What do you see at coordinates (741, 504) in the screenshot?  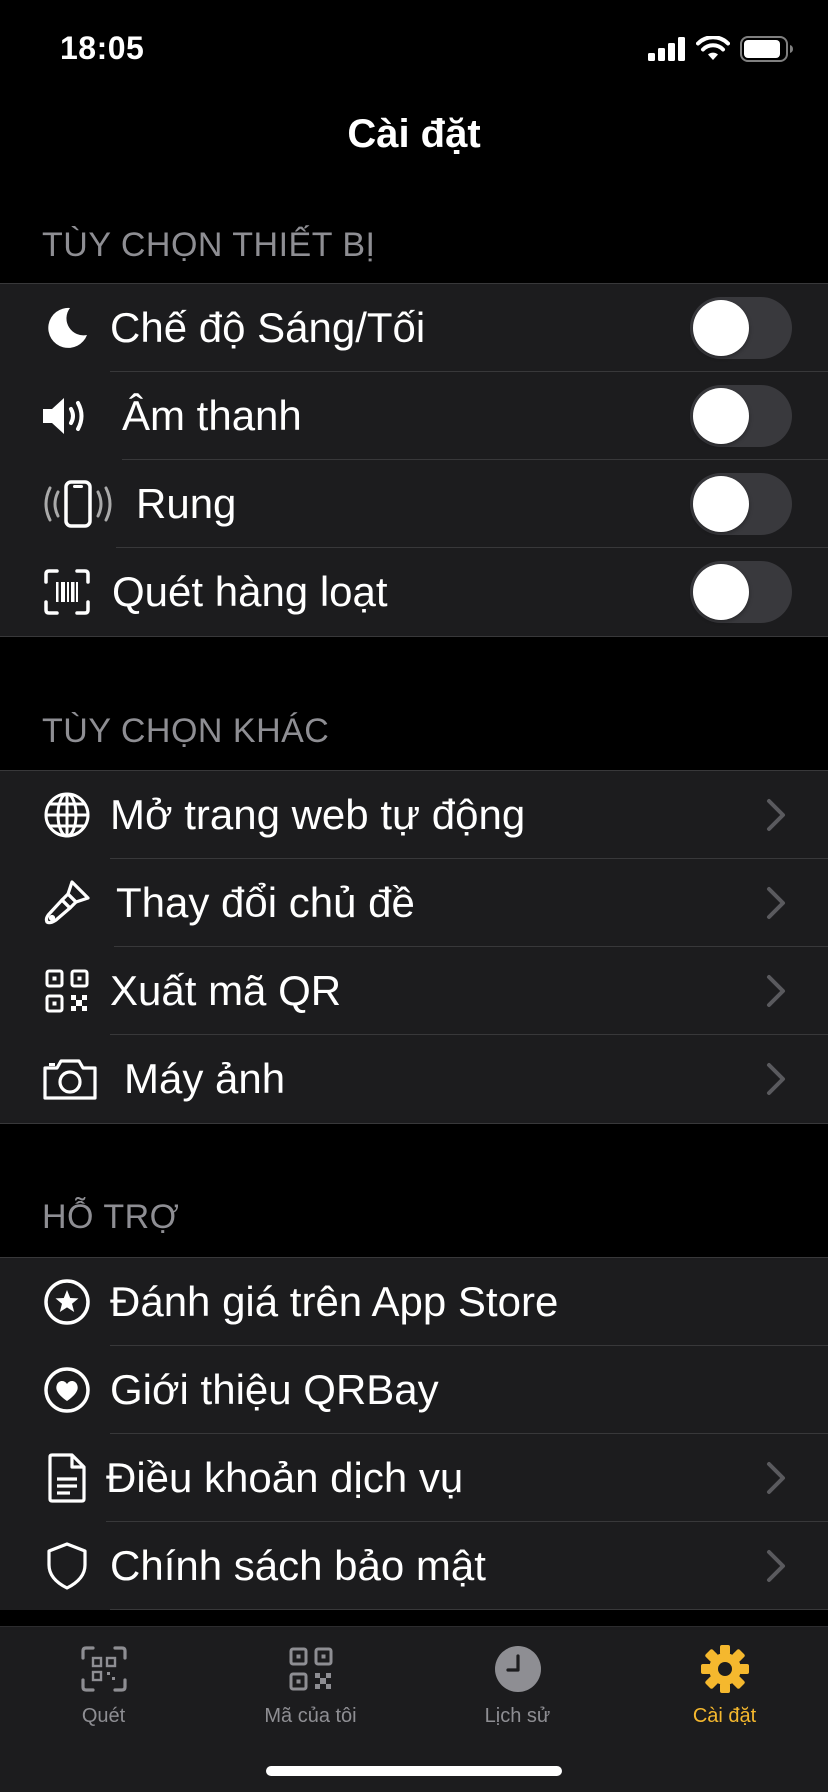 I see `vibrate-toggle` at bounding box center [741, 504].